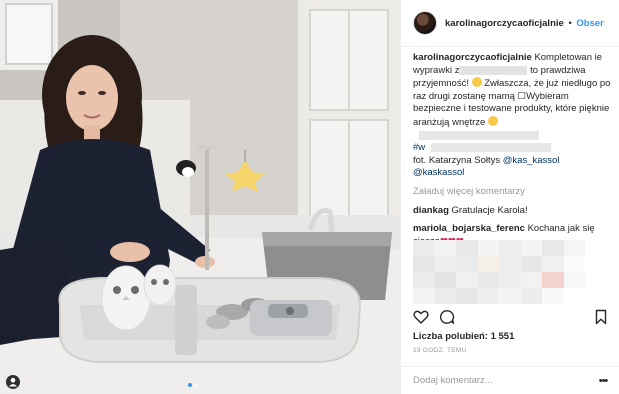 This screenshot has width=619, height=394. I want to click on likes-count: Liczba polubień: 1 551, so click(463, 336).